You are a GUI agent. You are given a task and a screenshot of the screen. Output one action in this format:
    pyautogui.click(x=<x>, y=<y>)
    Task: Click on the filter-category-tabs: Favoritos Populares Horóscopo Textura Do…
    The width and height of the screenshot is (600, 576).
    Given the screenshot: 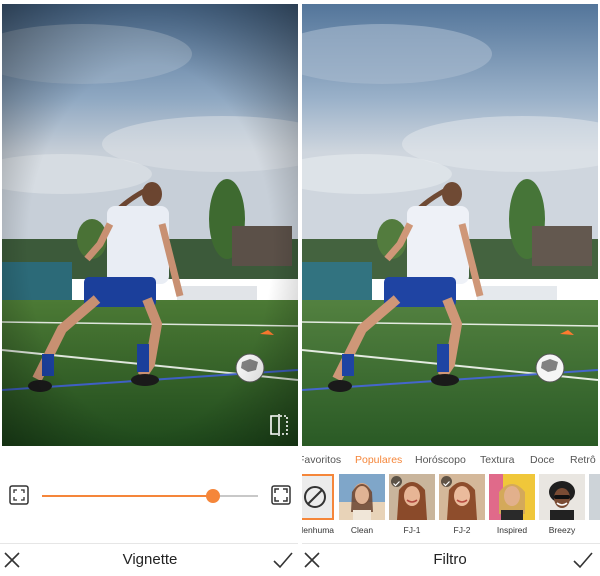 What is the action you would take?
    pyautogui.click(x=450, y=462)
    